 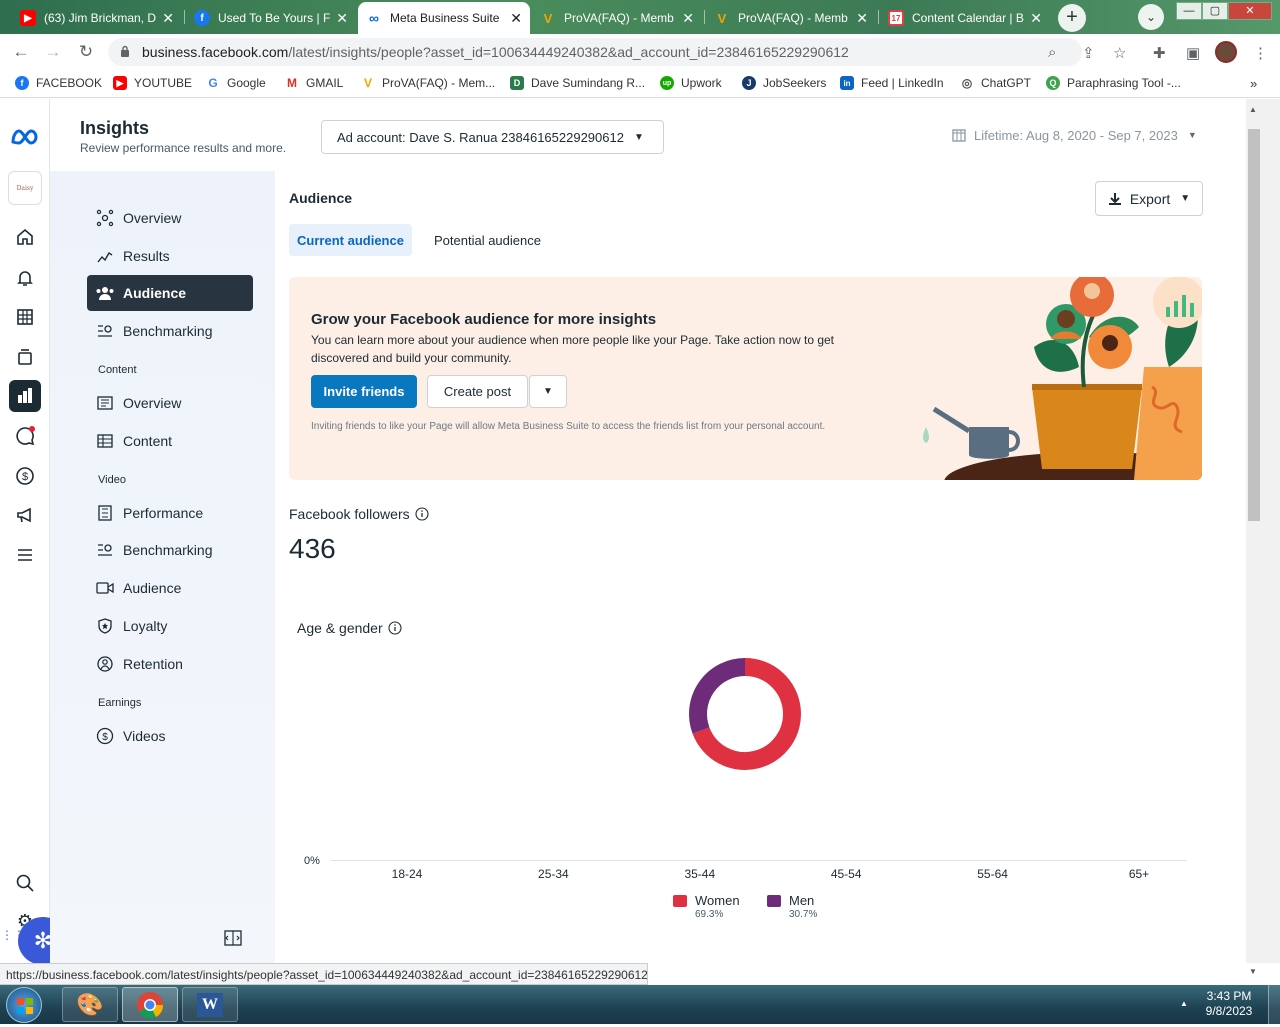 I want to click on invite-friends-button: Invite friends, so click(x=364, y=391).